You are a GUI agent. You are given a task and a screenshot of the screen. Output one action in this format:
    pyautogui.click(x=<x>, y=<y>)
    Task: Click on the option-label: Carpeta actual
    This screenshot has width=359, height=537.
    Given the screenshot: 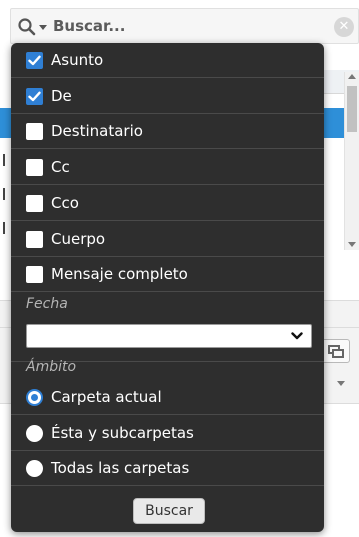 What is the action you would take?
    pyautogui.click(x=106, y=397)
    